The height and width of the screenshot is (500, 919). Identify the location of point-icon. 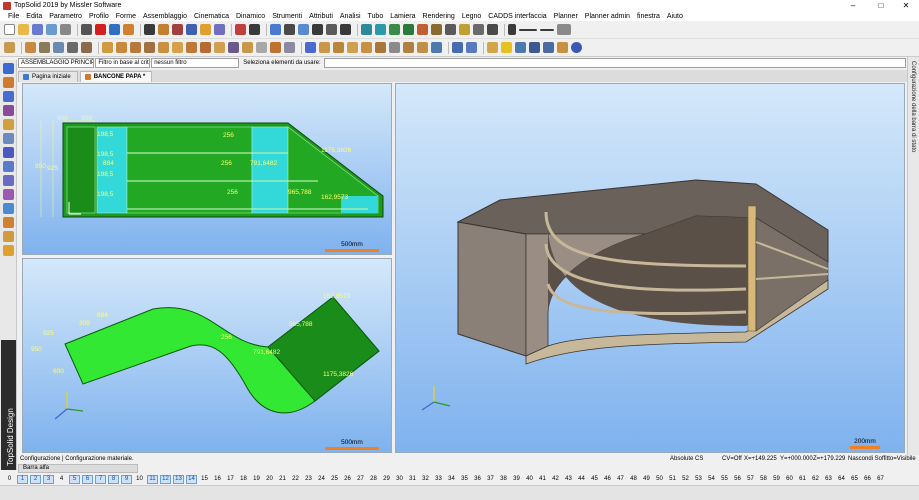
(240, 29).